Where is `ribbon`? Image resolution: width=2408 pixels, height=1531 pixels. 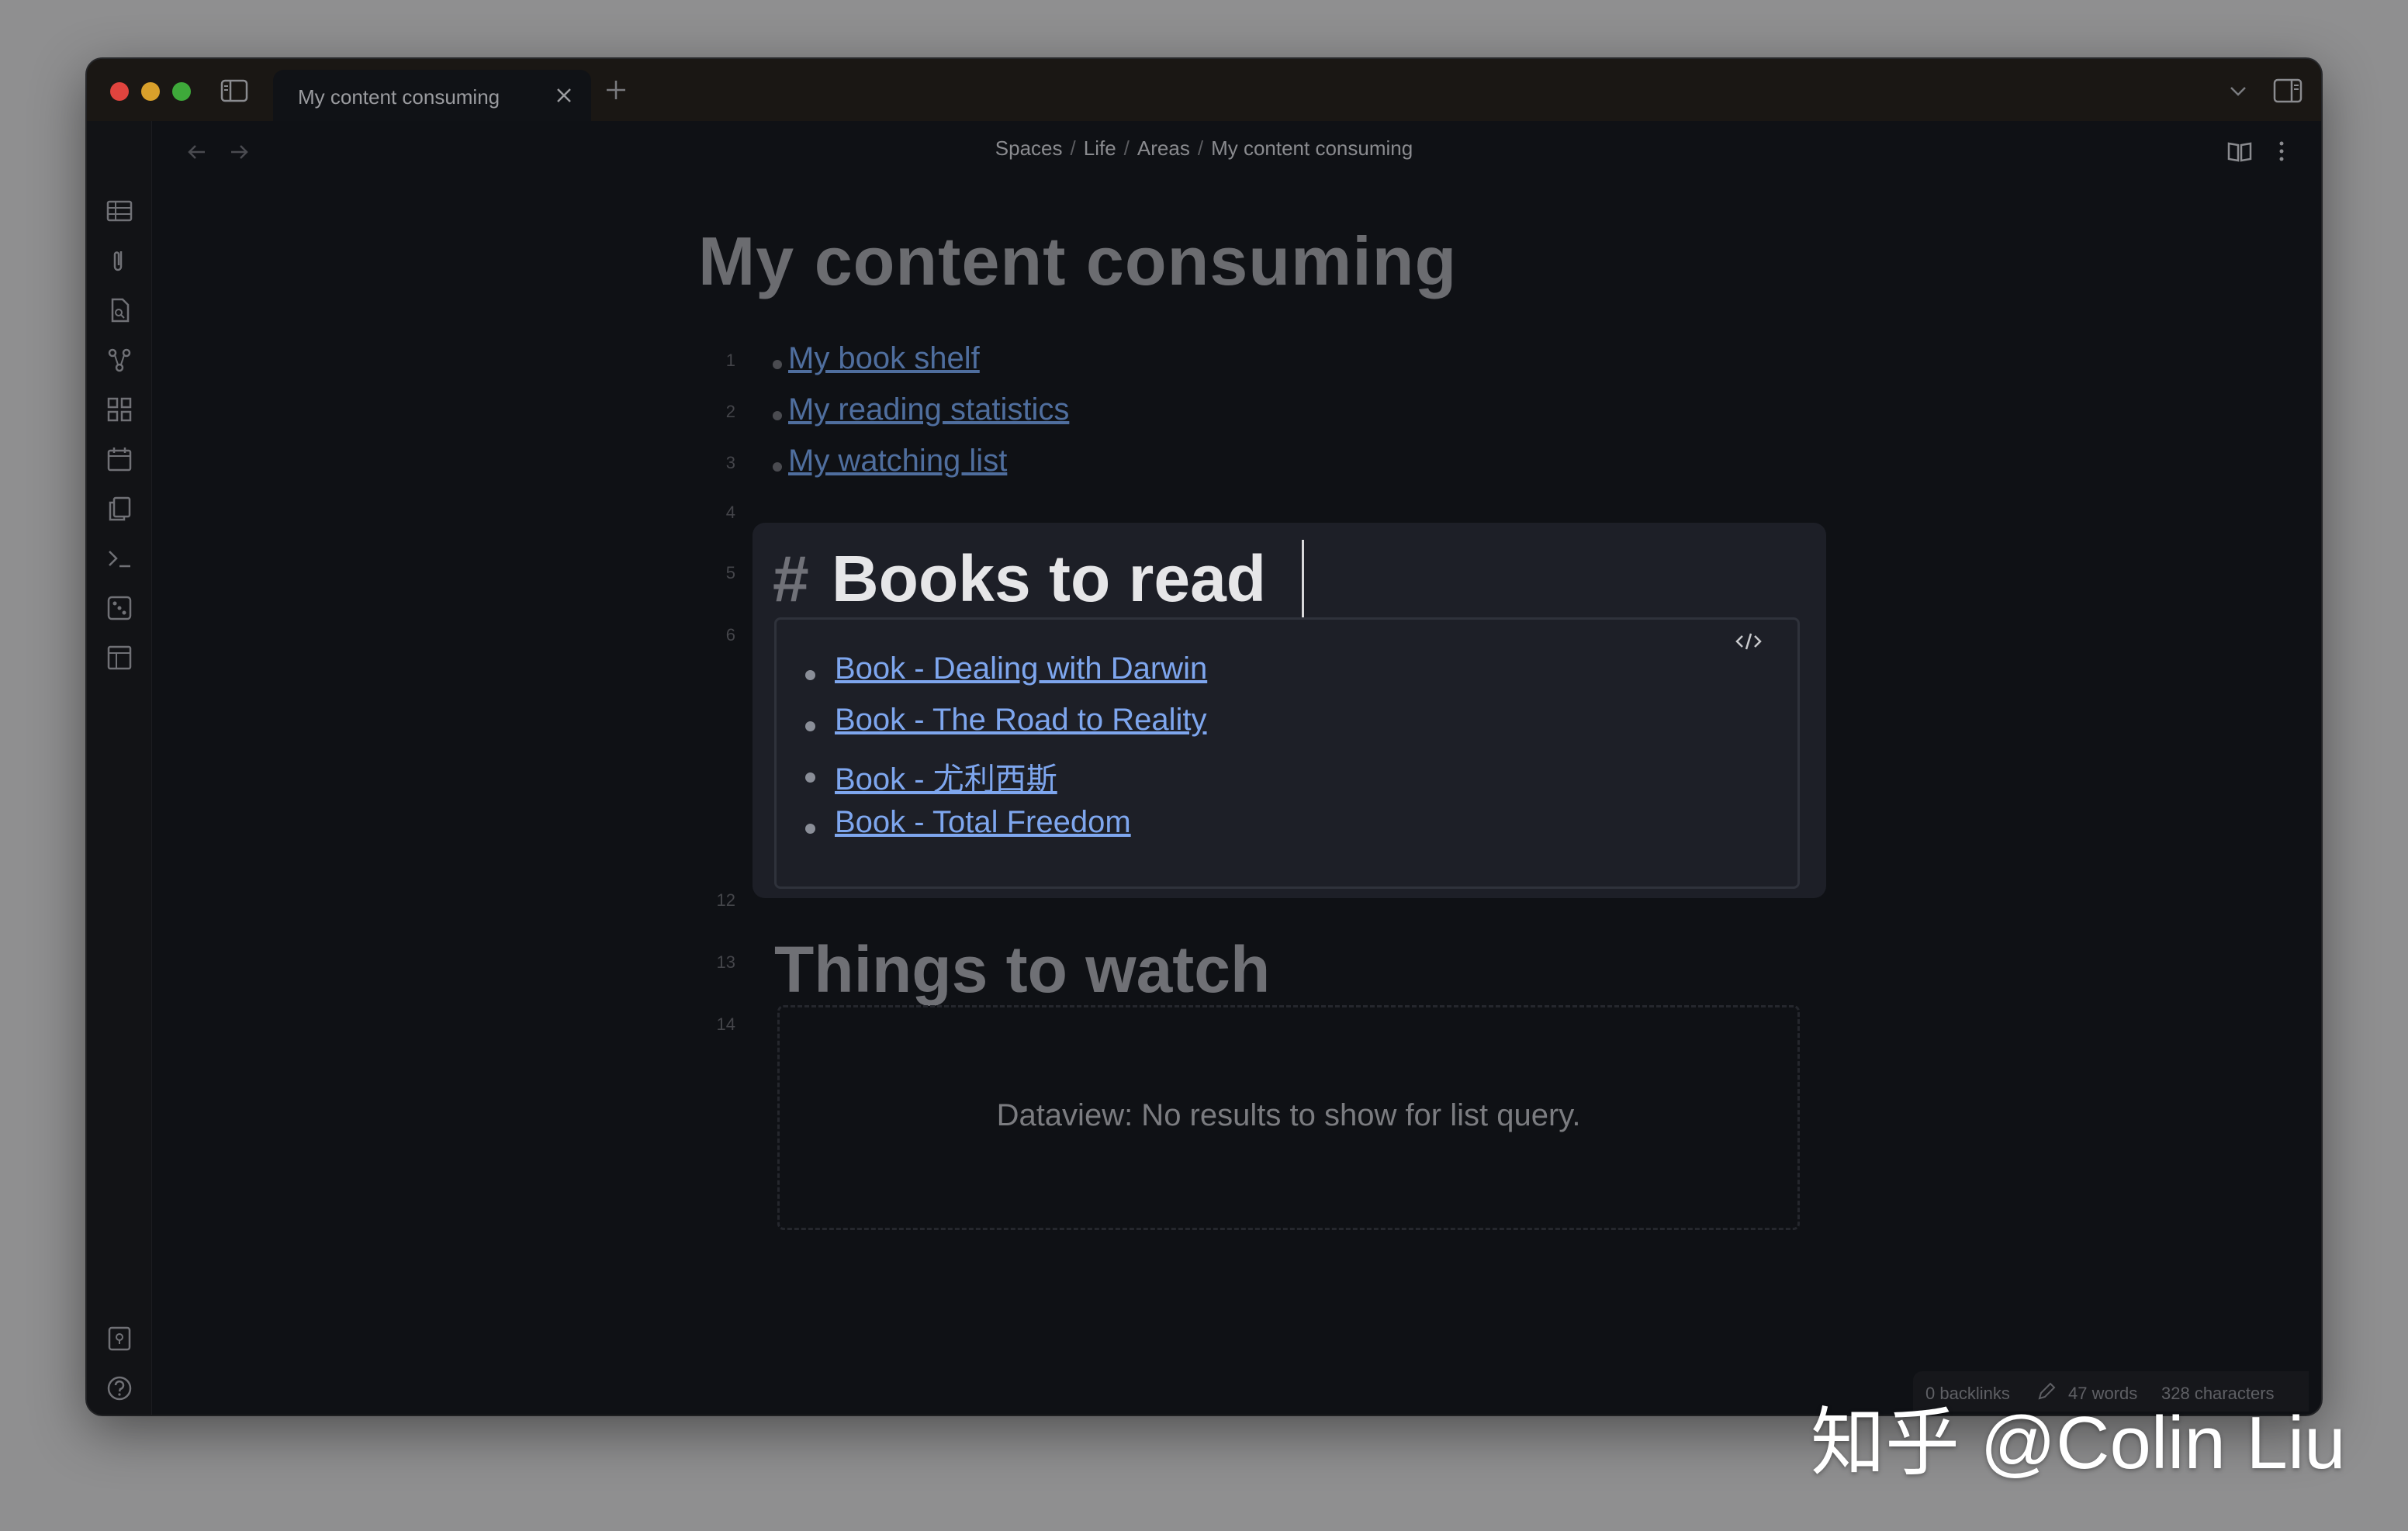
ribbon is located at coordinates (119, 768).